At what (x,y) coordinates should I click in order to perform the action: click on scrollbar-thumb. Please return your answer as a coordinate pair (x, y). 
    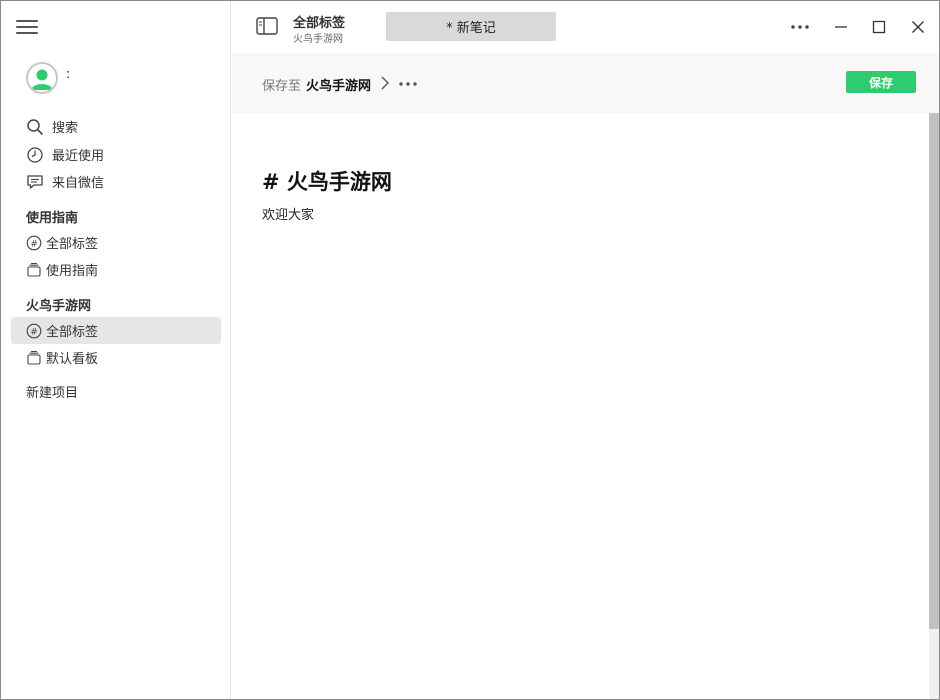
    Looking at the image, I should click on (934, 371).